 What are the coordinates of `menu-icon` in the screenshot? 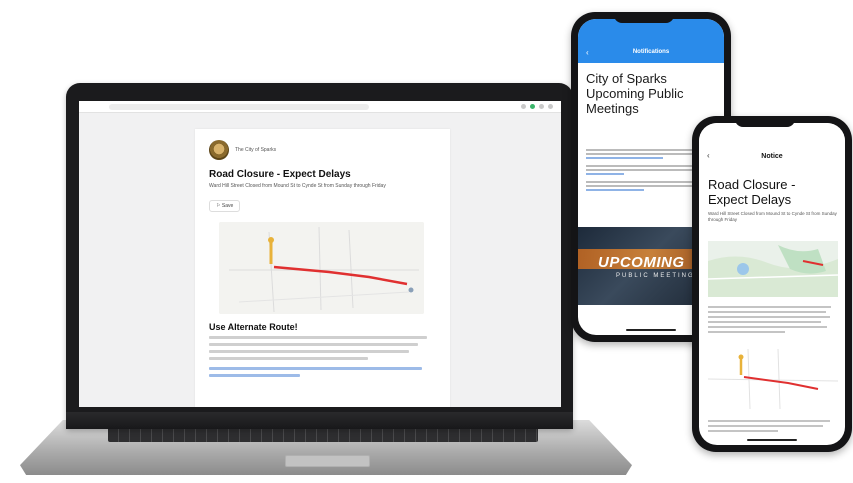 It's located at (550, 106).